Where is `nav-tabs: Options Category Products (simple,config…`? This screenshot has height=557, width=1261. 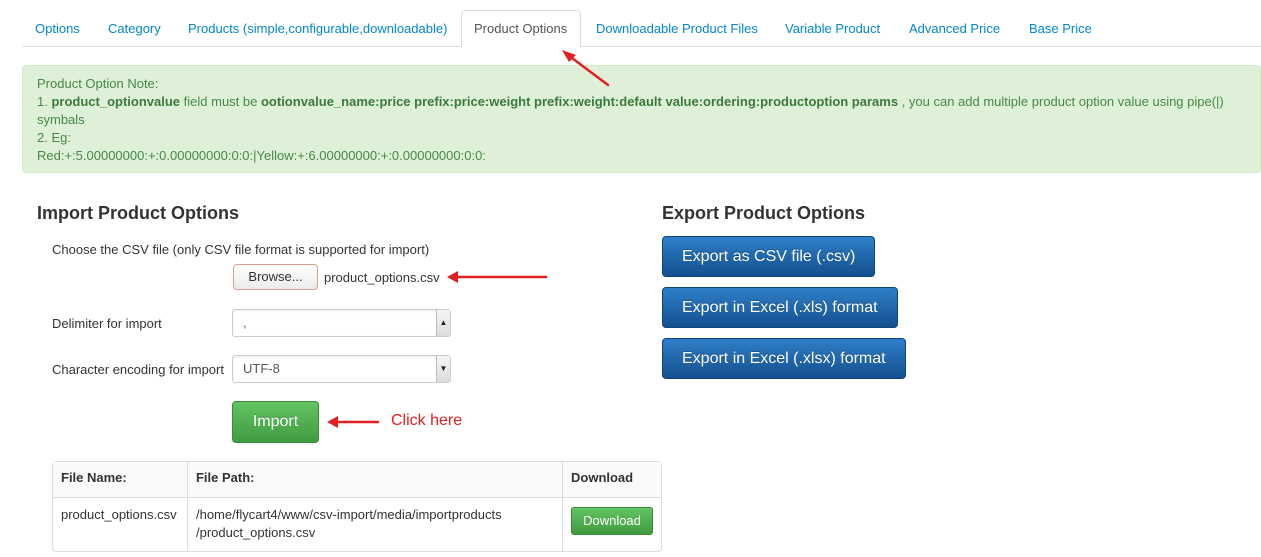 nav-tabs: Options Category Products (simple,config… is located at coordinates (641, 29).